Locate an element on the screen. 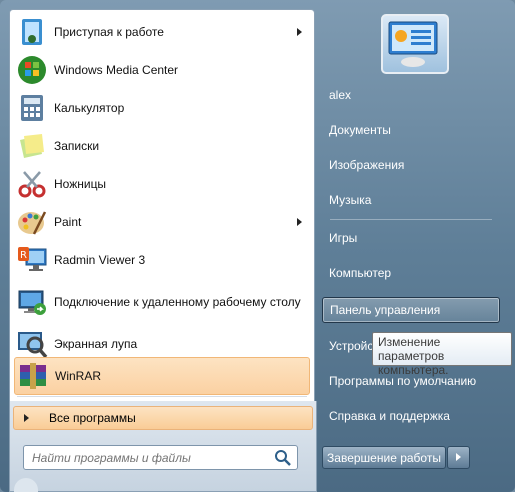 The height and width of the screenshot is (492, 515). program-label: Radmin Viewer 3 is located at coordinates (100, 259).